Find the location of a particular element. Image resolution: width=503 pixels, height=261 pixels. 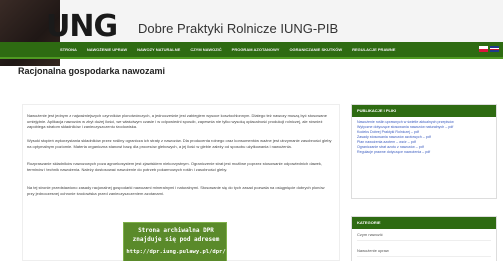

category-link: Nawożenie upraw is located at coordinates (424, 252).